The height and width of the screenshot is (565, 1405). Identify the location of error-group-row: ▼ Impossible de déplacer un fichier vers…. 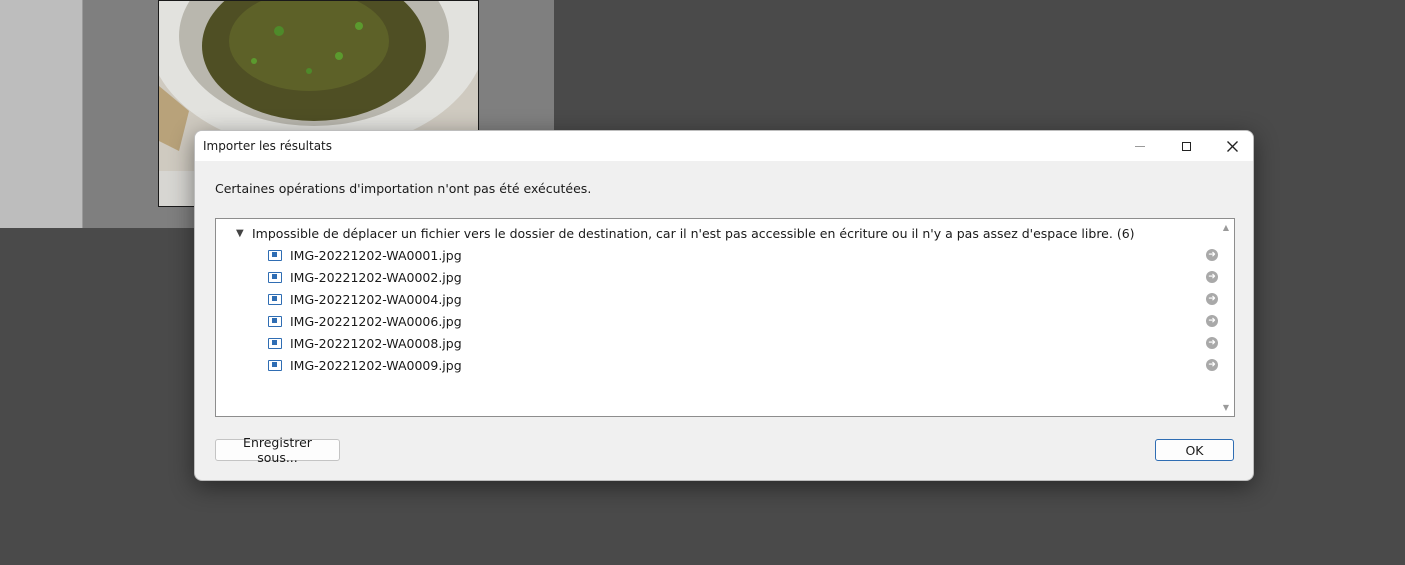
(685, 233).